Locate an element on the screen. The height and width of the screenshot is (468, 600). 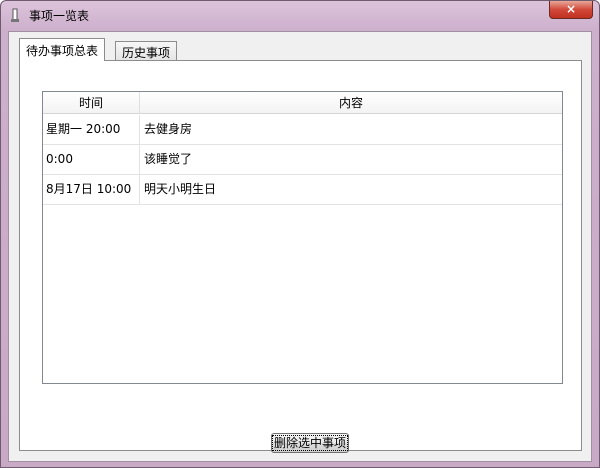
window-title: 事项一览表 is located at coordinates (59, 16).